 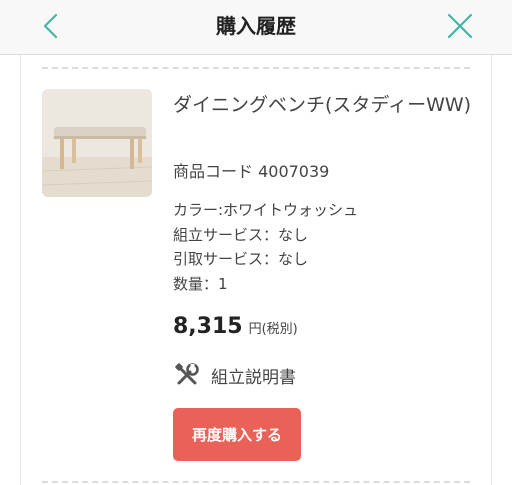 What do you see at coordinates (208, 326) in the screenshot?
I see `price-value: 8,315` at bounding box center [208, 326].